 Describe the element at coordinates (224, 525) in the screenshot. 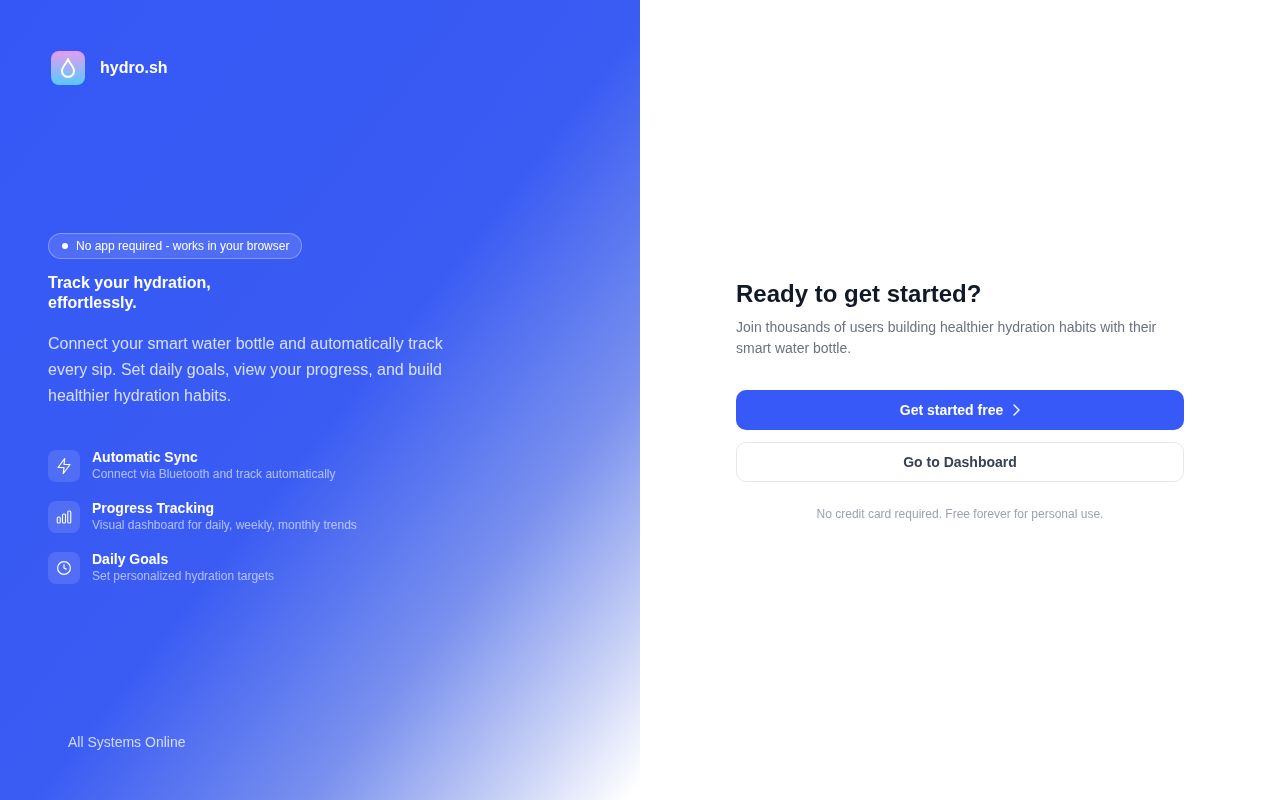

I see `feature-description: Visual dashboard for daily, weekly, monthly trends` at that location.